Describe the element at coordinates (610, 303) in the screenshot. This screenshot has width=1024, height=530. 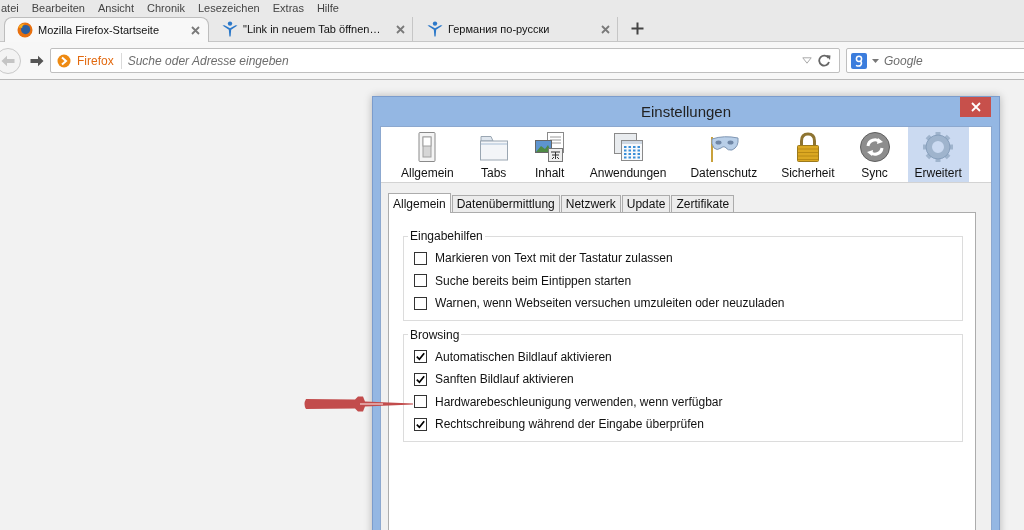
I see `checkbox-label: Warnen, wenn Webseiten versuchen umzuleiten oder neuzuladen` at that location.